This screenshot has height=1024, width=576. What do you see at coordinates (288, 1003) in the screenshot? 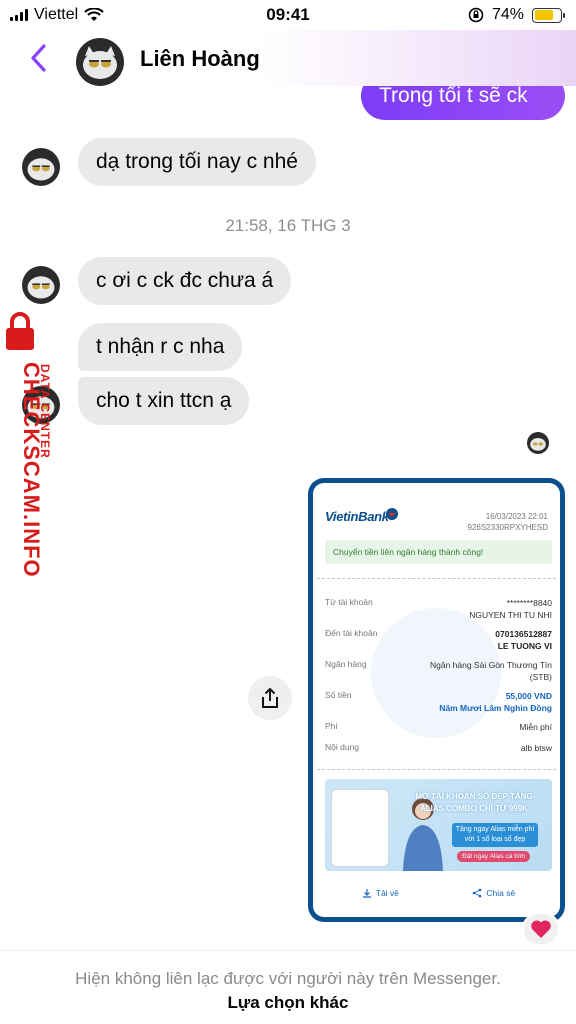
I see `other-options-link: Lựa chọn khác` at bounding box center [288, 1003].